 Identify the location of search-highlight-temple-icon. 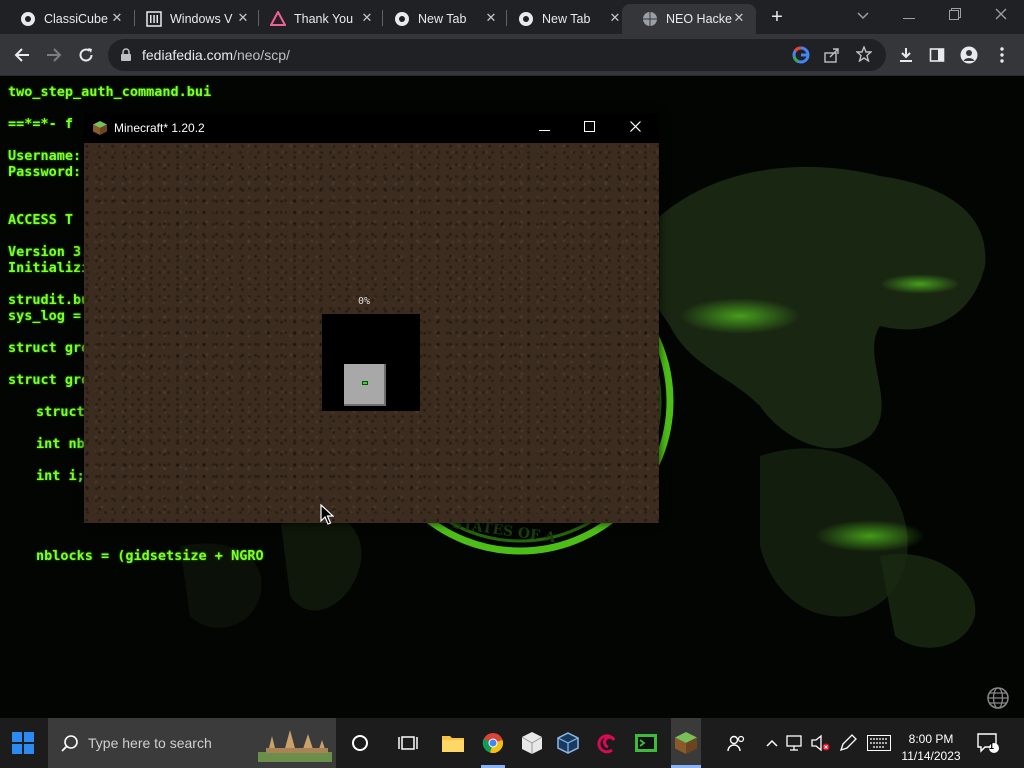
(295, 746).